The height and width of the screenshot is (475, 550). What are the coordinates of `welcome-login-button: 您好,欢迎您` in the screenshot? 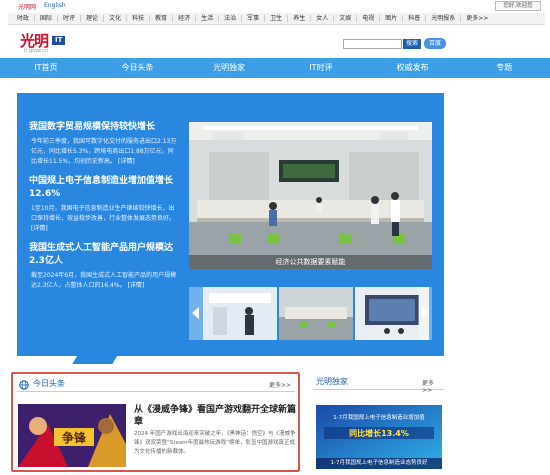 It's located at (518, 6).